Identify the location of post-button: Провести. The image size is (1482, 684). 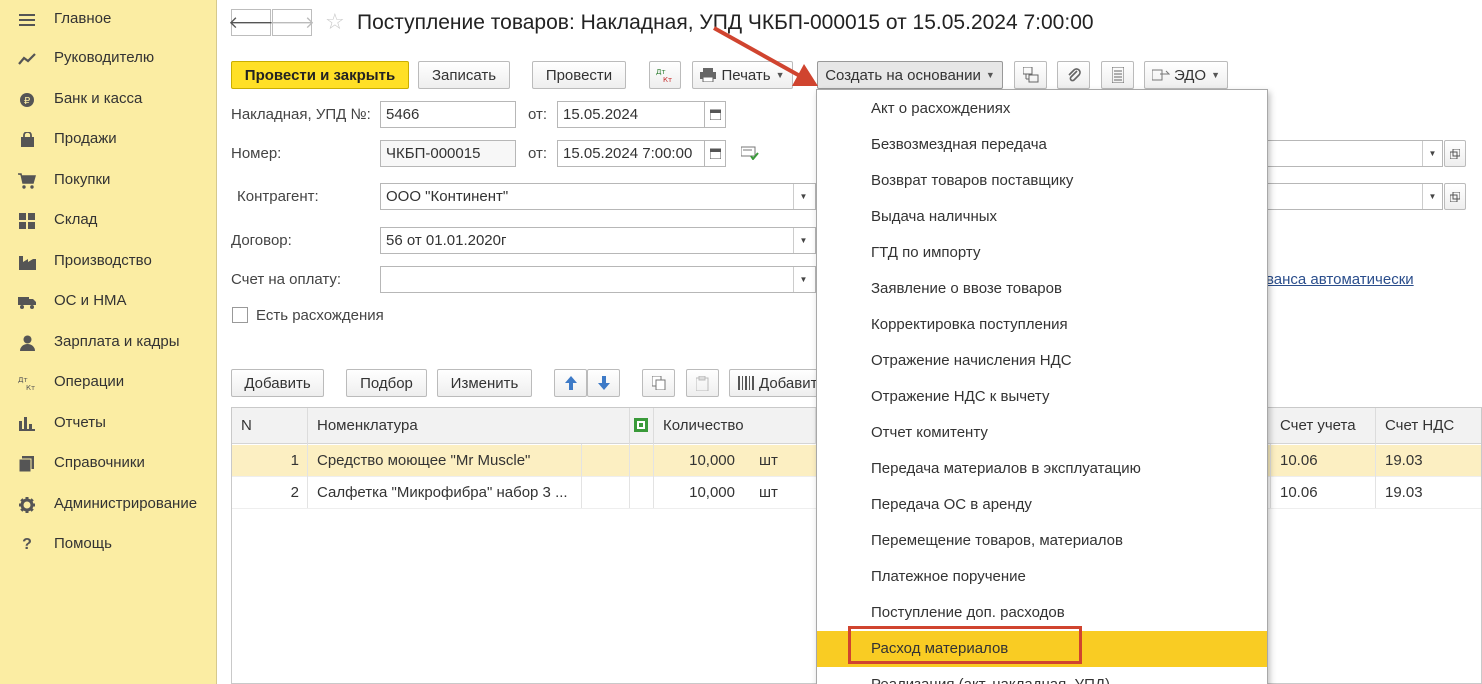
(579, 75).